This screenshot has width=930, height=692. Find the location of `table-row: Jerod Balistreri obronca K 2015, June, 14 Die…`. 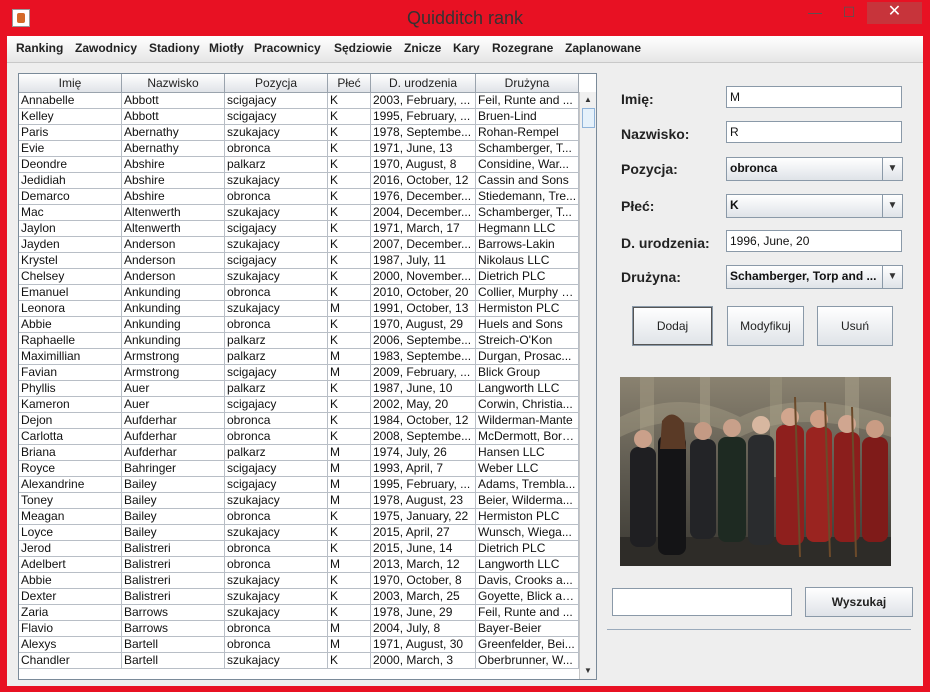

table-row: Jerod Balistreri obronca K 2015, June, 14 Die… is located at coordinates (299, 549).